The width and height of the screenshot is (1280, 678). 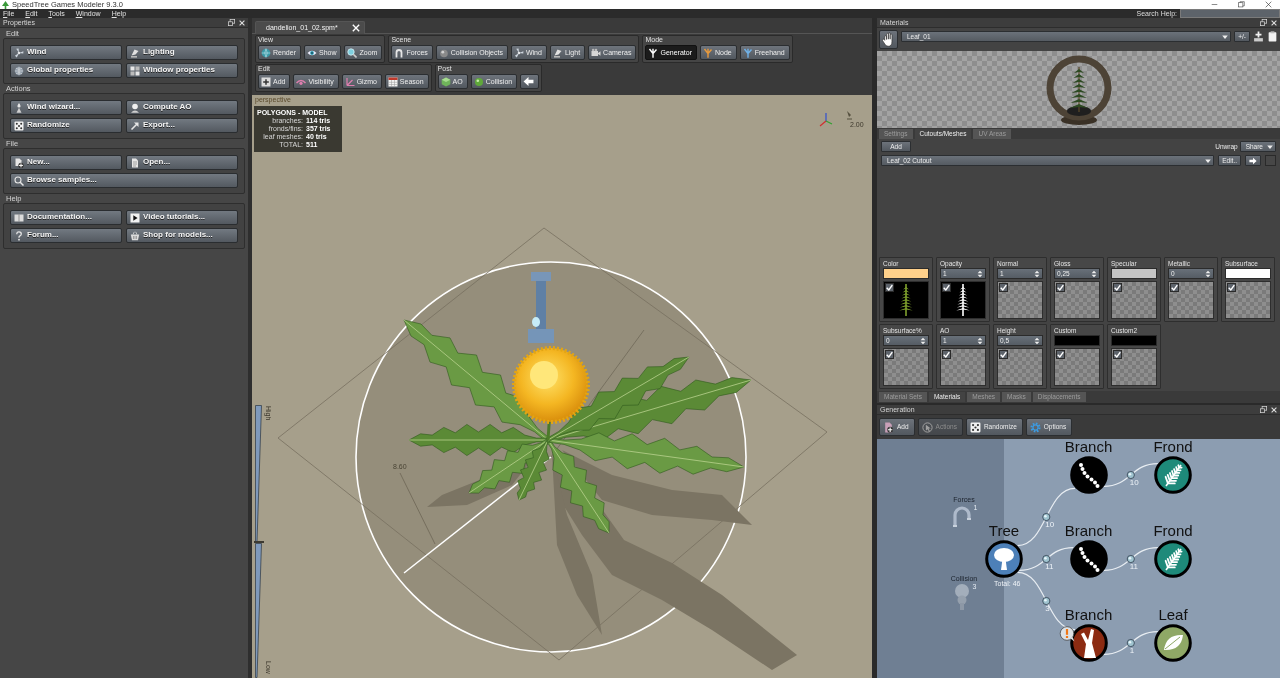 I want to click on document-icon, so click(x=135, y=162).